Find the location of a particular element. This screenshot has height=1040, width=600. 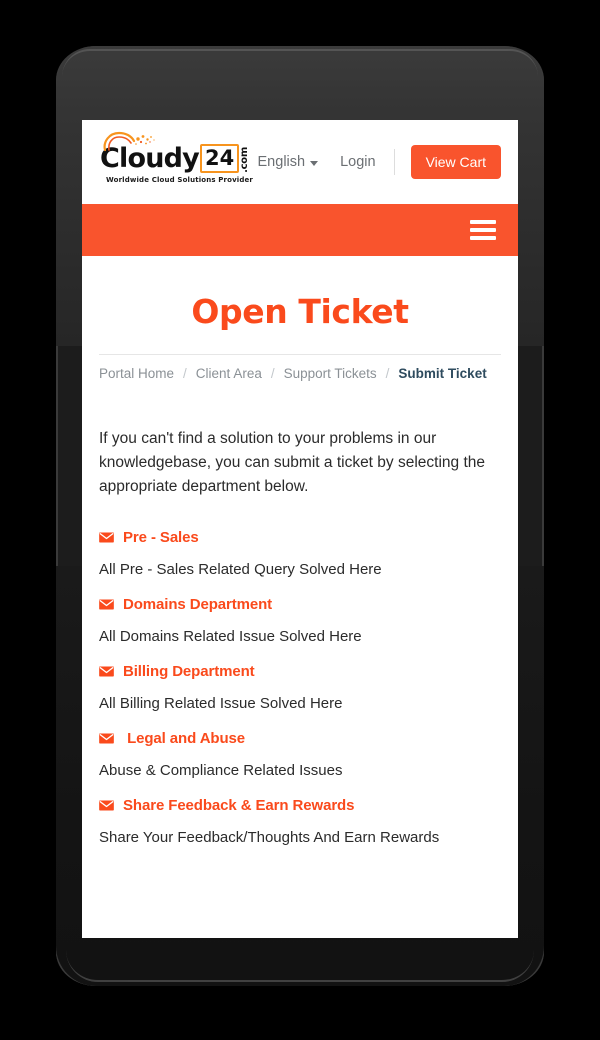

language-label: English is located at coordinates (281, 162).